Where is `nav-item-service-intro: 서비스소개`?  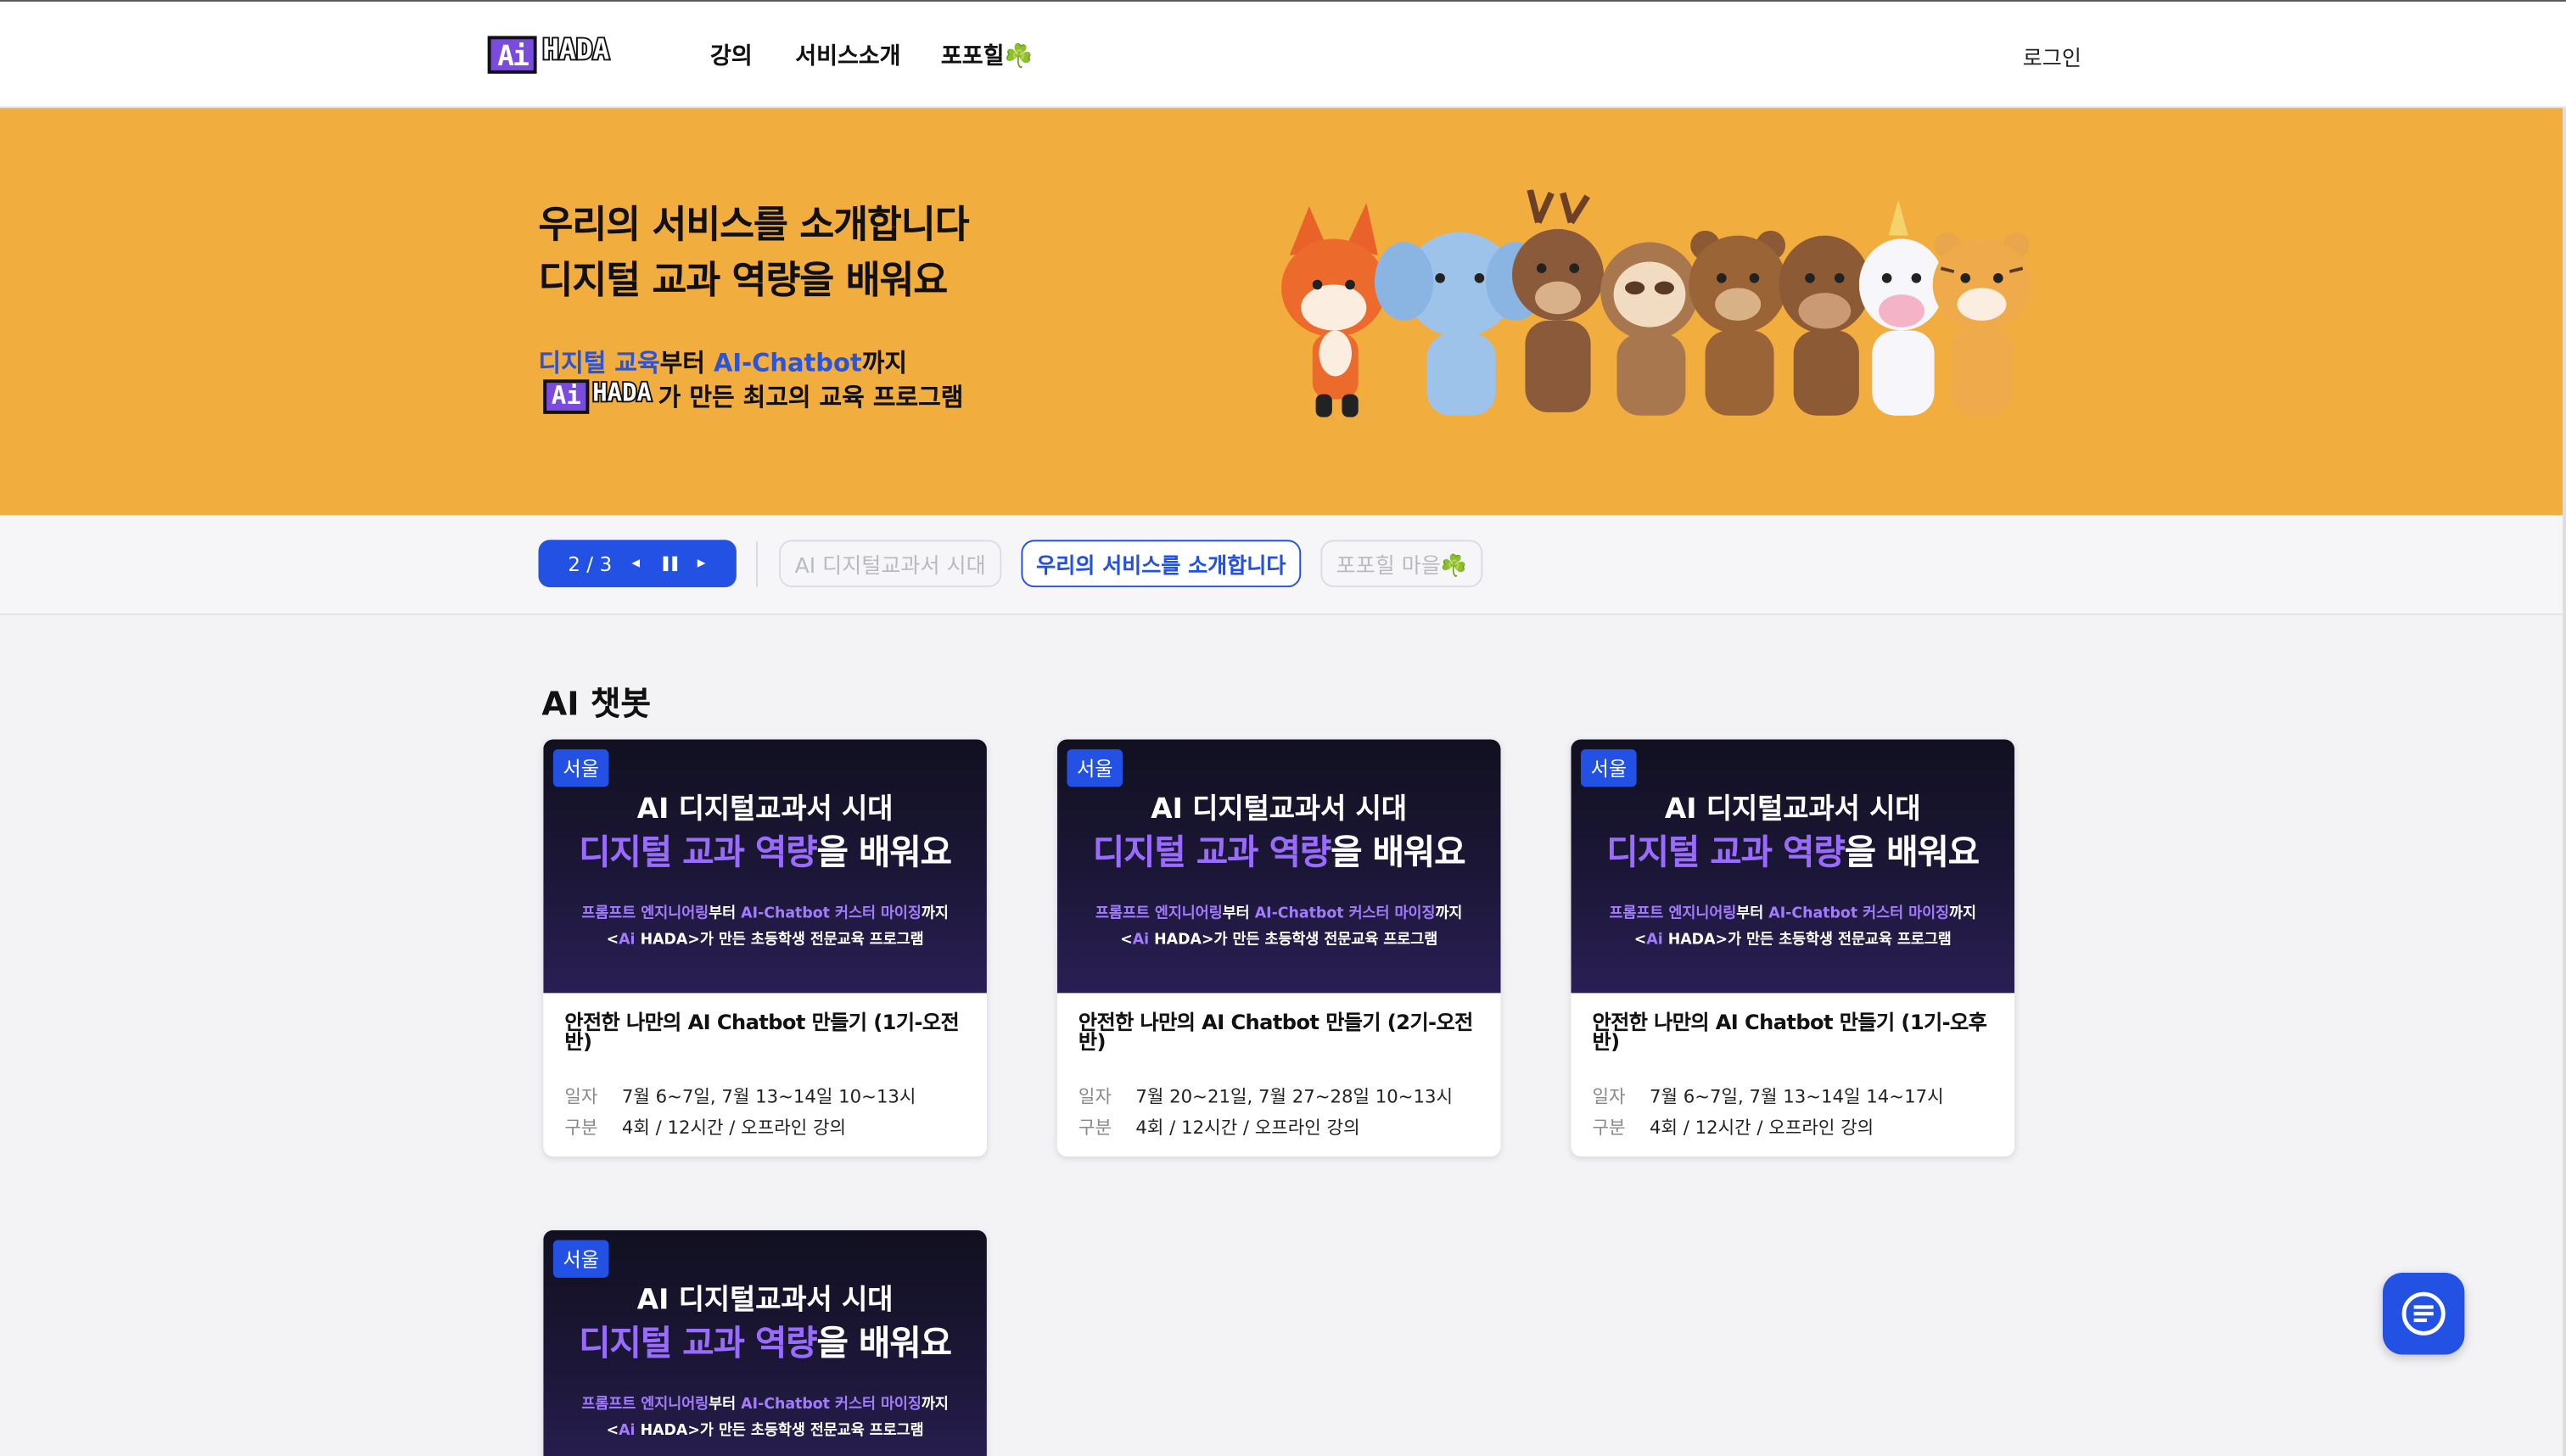 nav-item-service-intro: 서비스소개 is located at coordinates (847, 56).